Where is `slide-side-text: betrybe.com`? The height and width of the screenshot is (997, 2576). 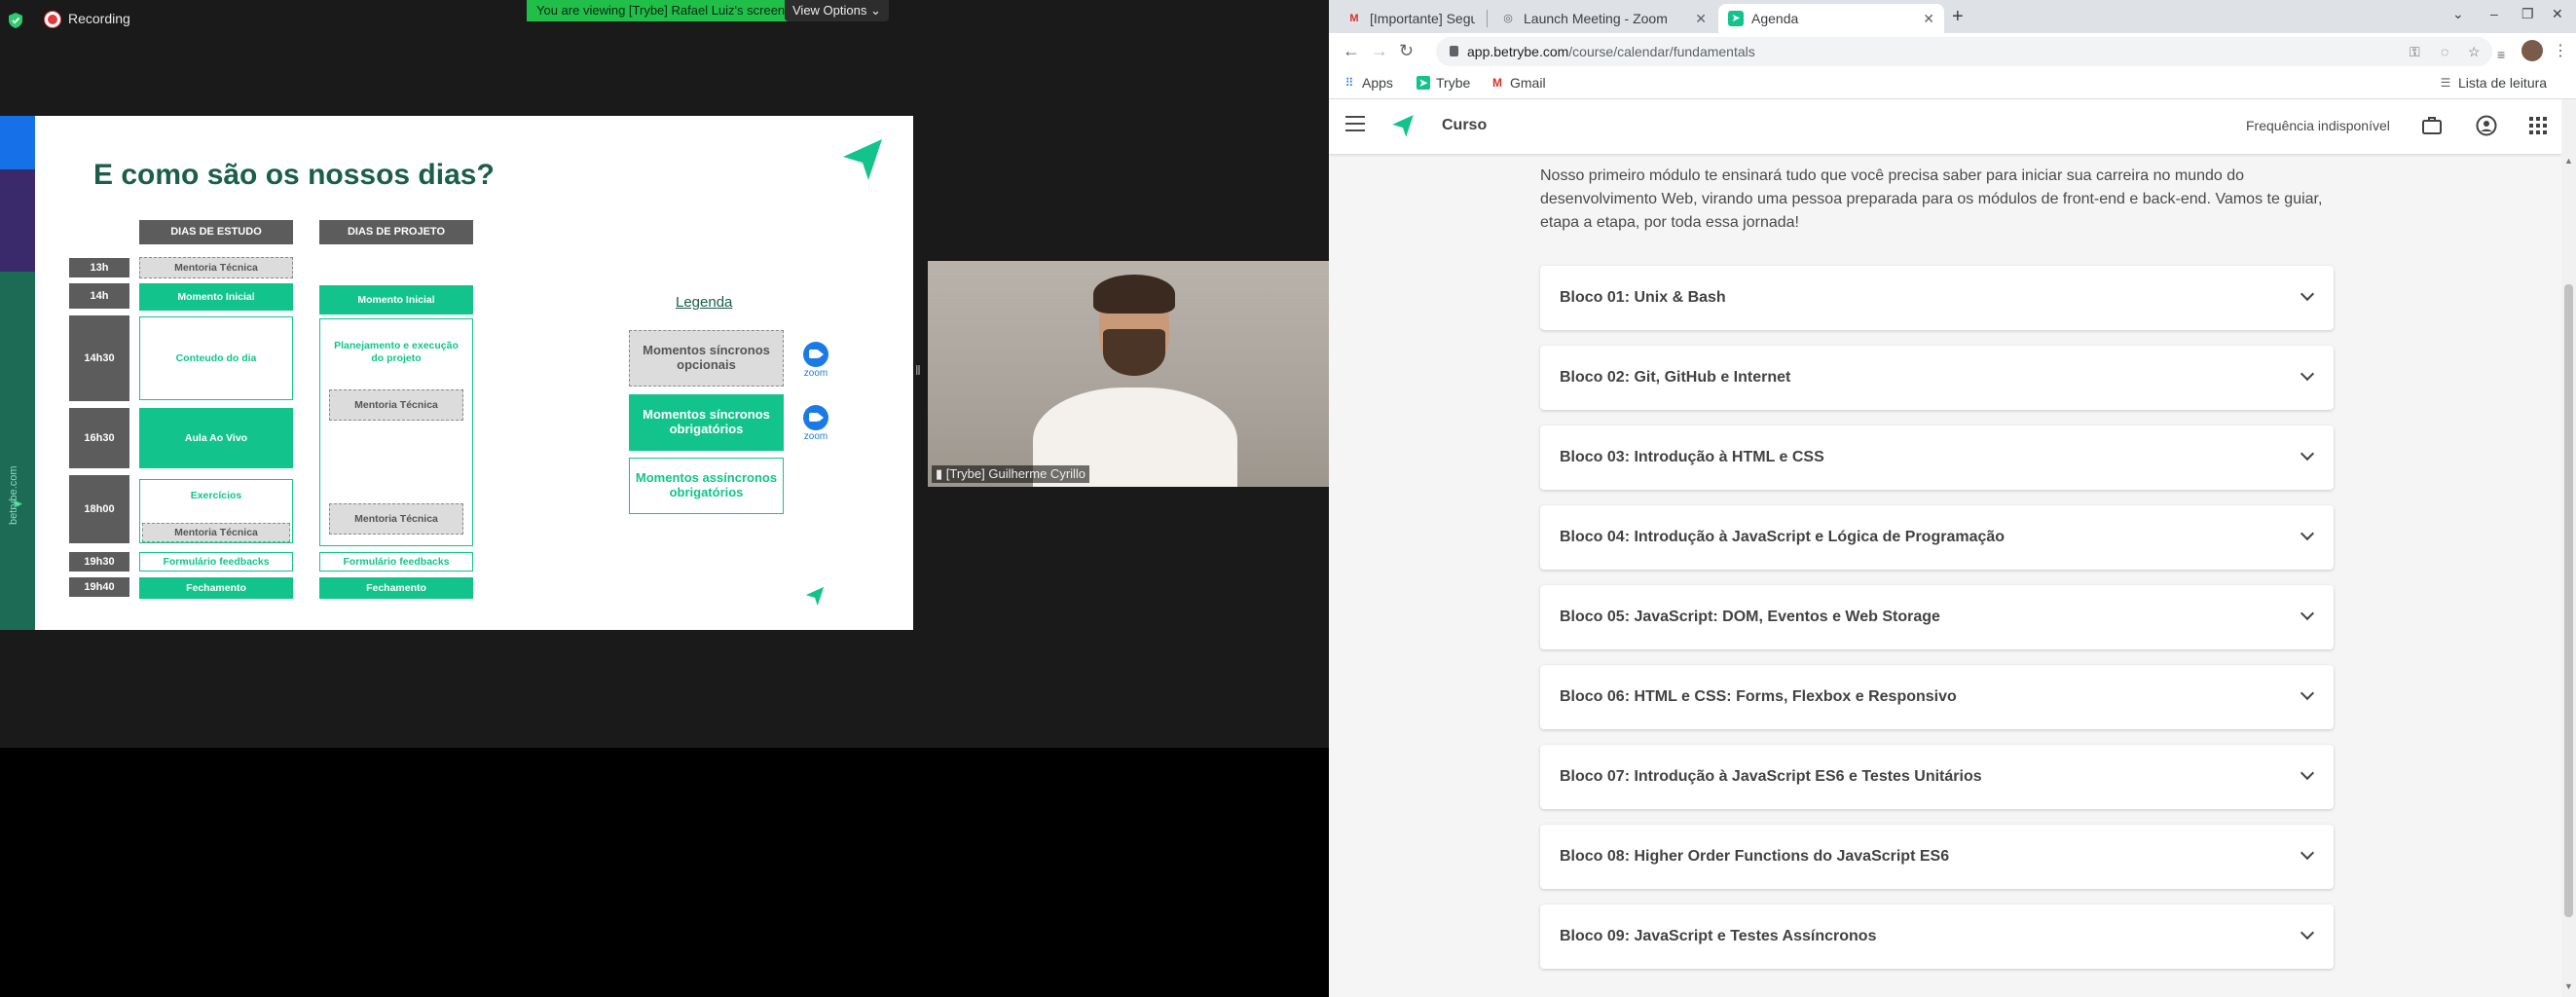
slide-side-text: betrybe.com is located at coordinates (13, 495).